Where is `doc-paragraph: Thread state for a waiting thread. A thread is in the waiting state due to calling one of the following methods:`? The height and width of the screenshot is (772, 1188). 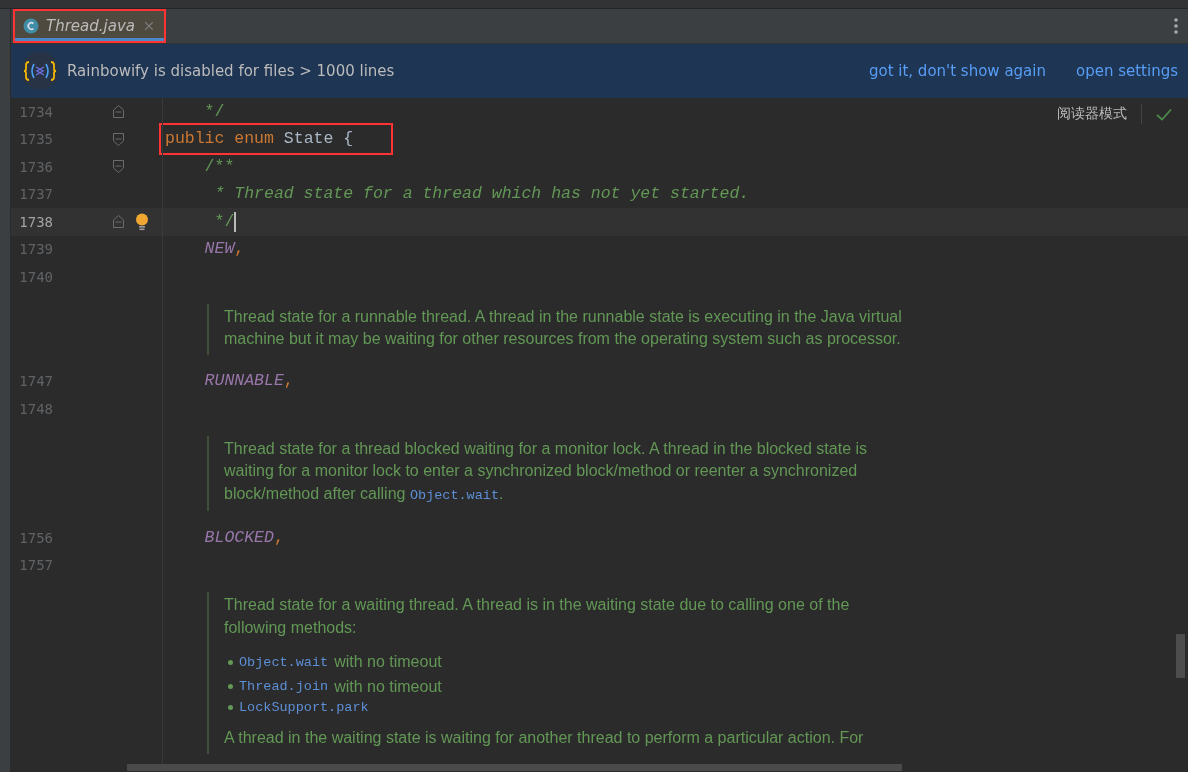 doc-paragraph: Thread state for a waiting thread. A thread is in the waiting state due to calling one of the following methods: is located at coordinates (537, 616).